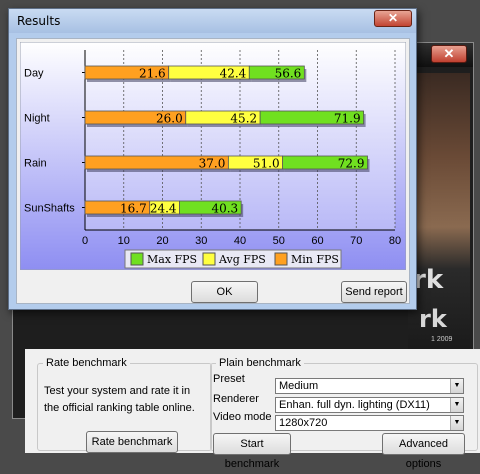 This screenshot has width=480, height=474. What do you see at coordinates (449, 54) in the screenshot?
I see `main-close-button: ✕` at bounding box center [449, 54].